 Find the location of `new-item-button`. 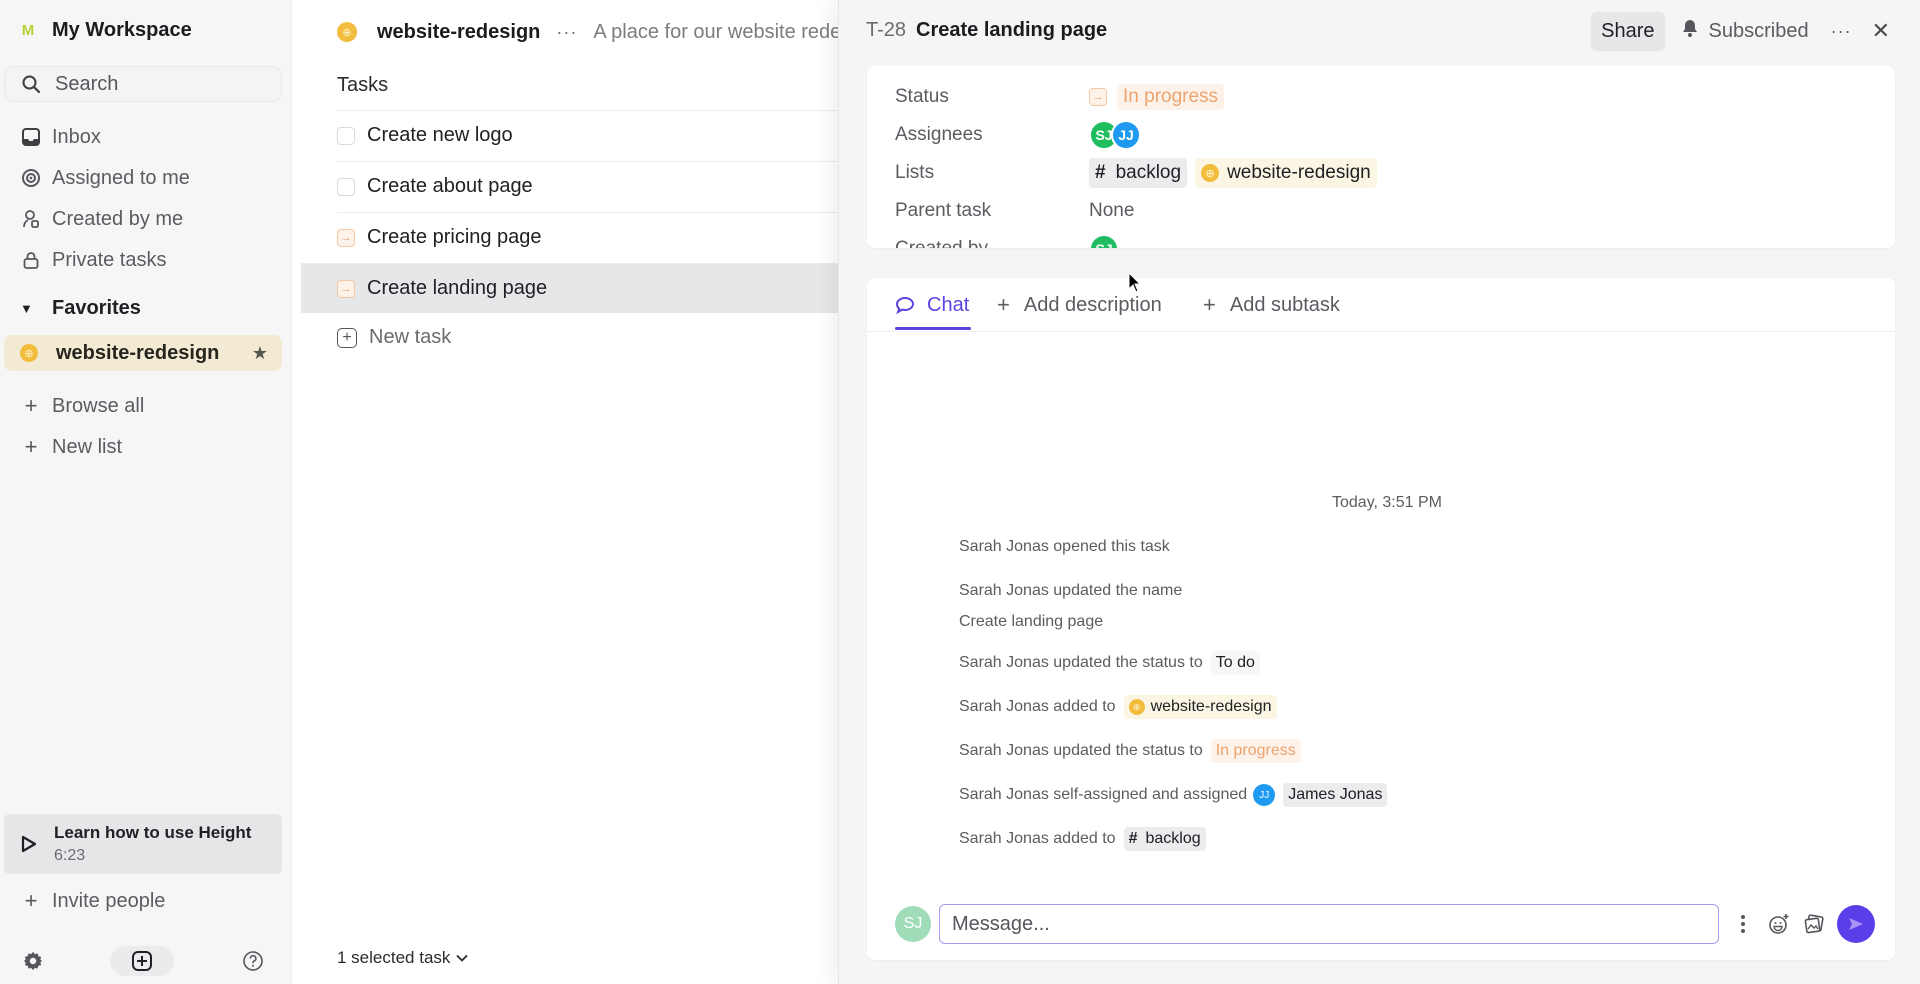

new-item-button is located at coordinates (142, 961).